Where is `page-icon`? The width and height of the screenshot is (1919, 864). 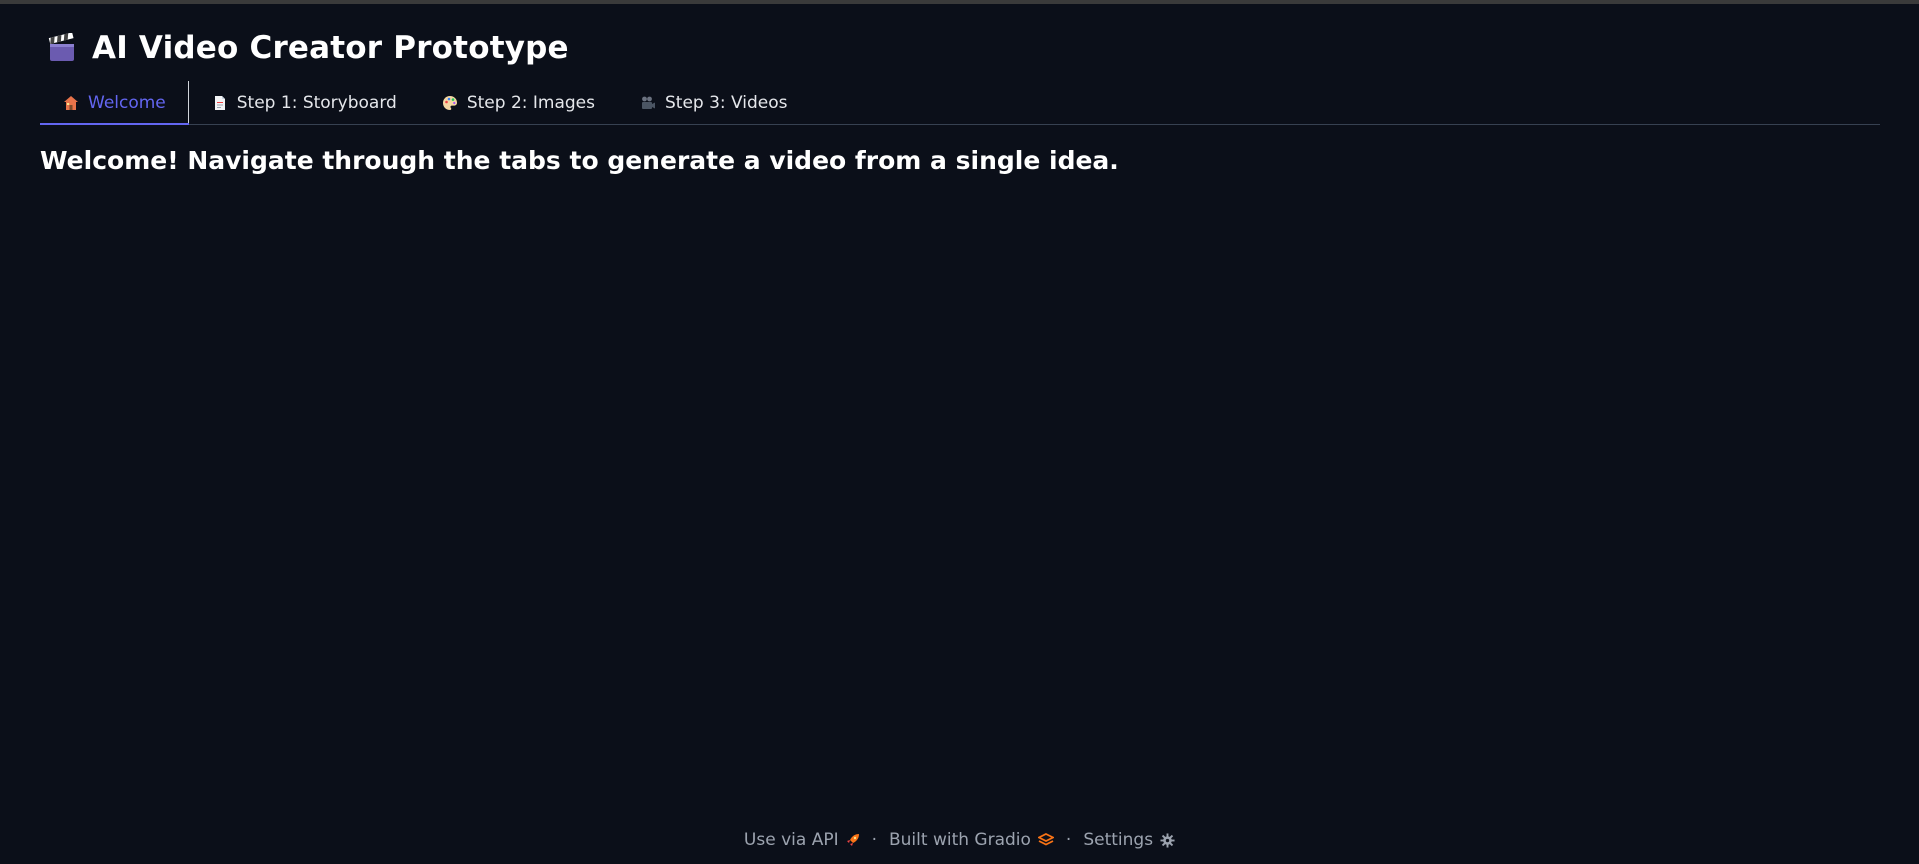
page-icon is located at coordinates (220, 103).